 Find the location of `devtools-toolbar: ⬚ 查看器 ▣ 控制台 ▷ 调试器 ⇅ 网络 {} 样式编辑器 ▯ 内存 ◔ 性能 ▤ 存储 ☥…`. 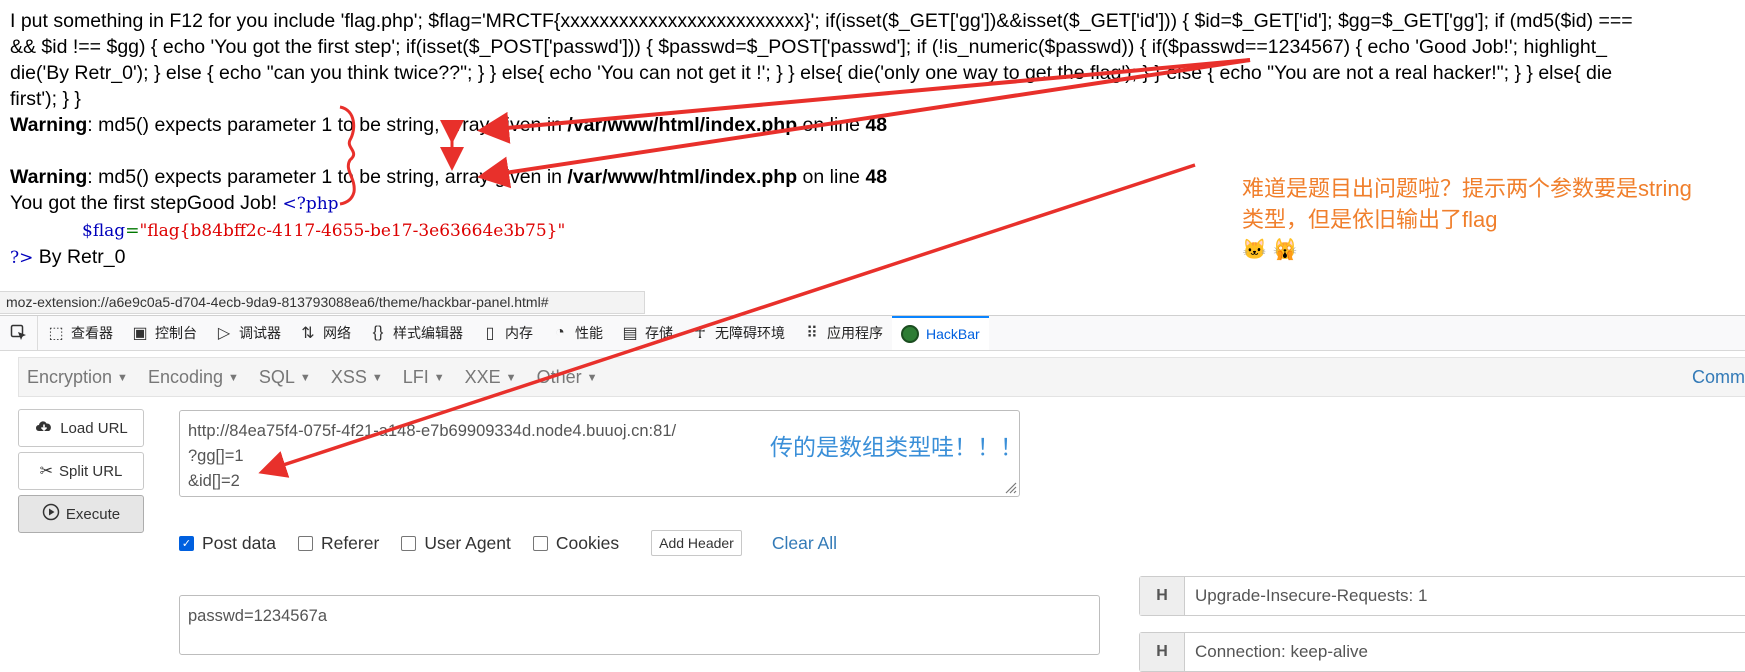

devtools-toolbar: ⬚ 查看器 ▣ 控制台 ▷ 调试器 ⇅ 网络 {} 样式编辑器 ▯ 内存 ◔ 性能 ▤ 存储 ☥… is located at coordinates (872, 333).